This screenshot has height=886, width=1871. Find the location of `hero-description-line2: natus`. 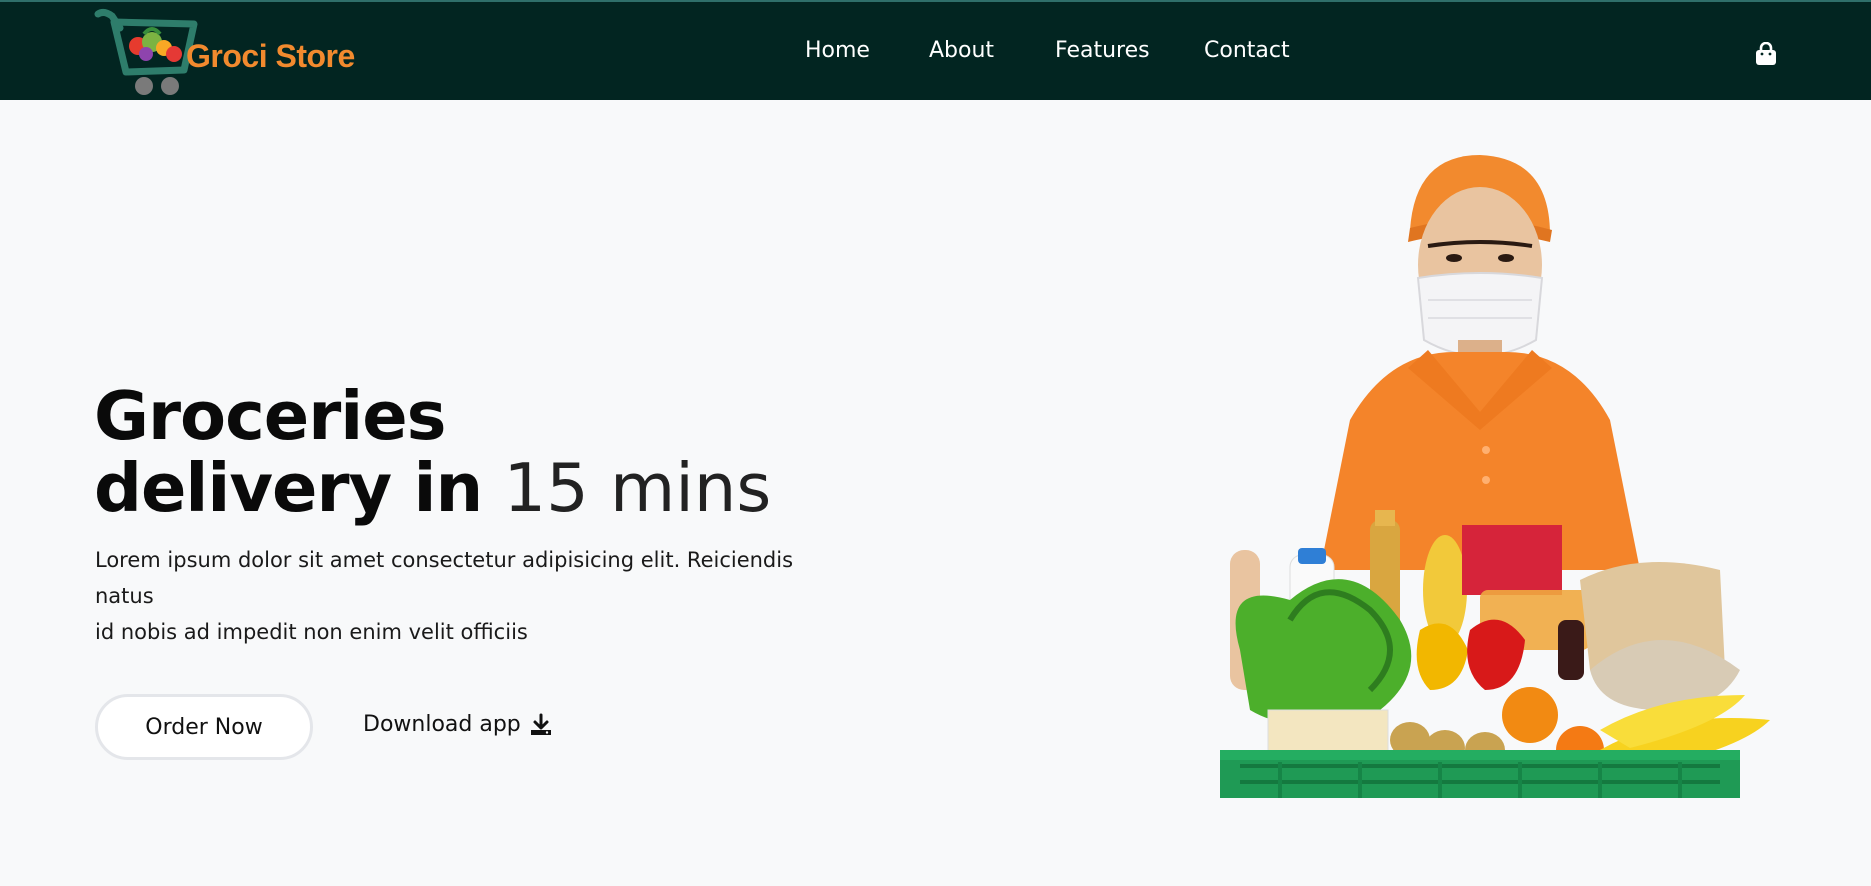

hero-description-line2: natus is located at coordinates (124, 596).